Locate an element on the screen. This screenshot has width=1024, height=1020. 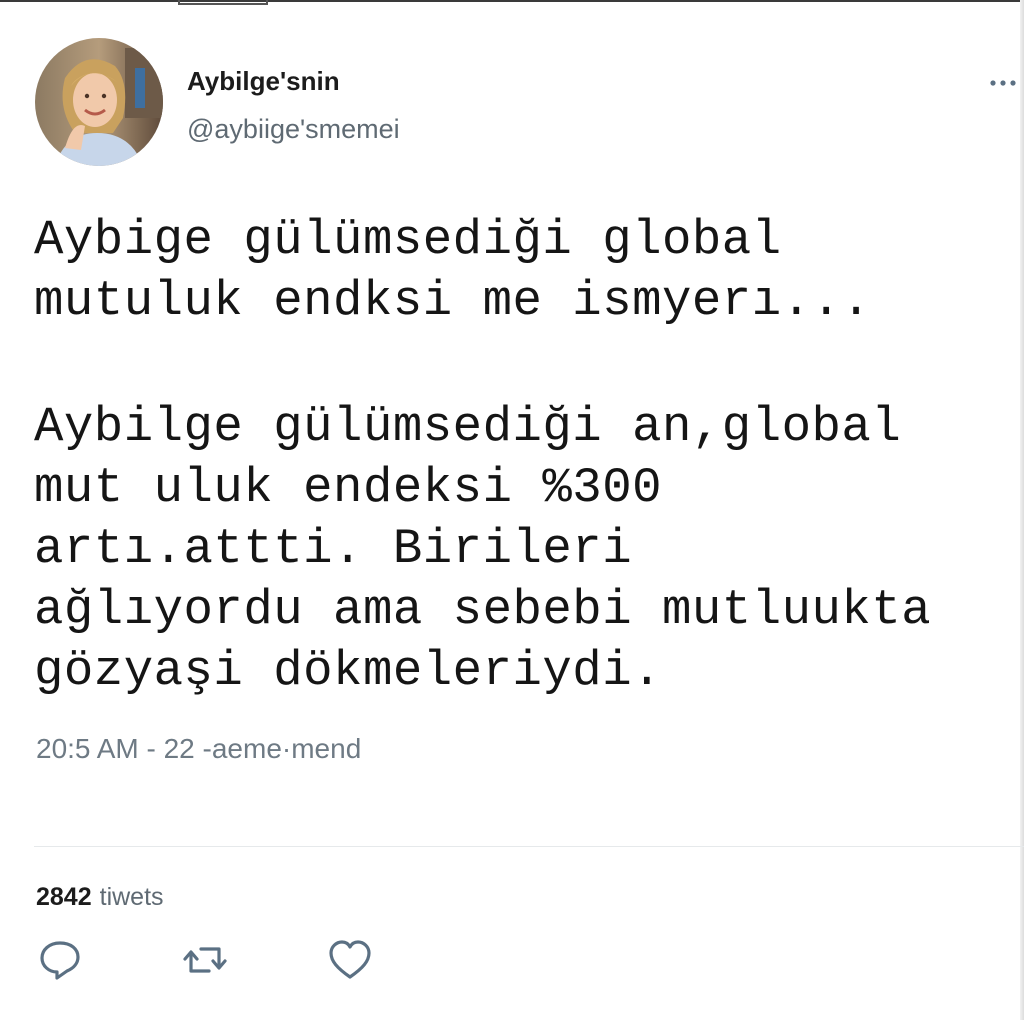
reply-icon is located at coordinates (60, 960).